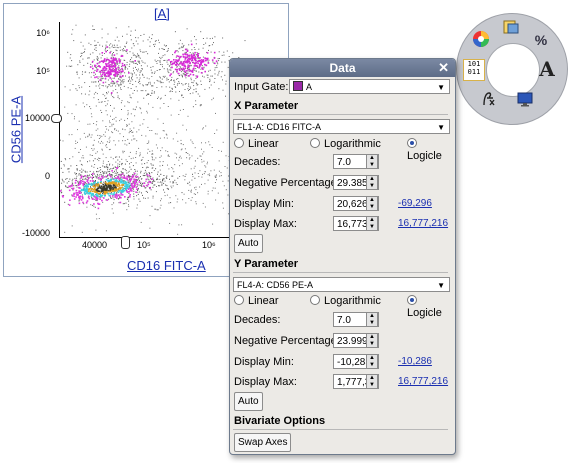  What do you see at coordinates (37, 118) in the screenshot?
I see `y-tick-label: 10000` at bounding box center [37, 118].